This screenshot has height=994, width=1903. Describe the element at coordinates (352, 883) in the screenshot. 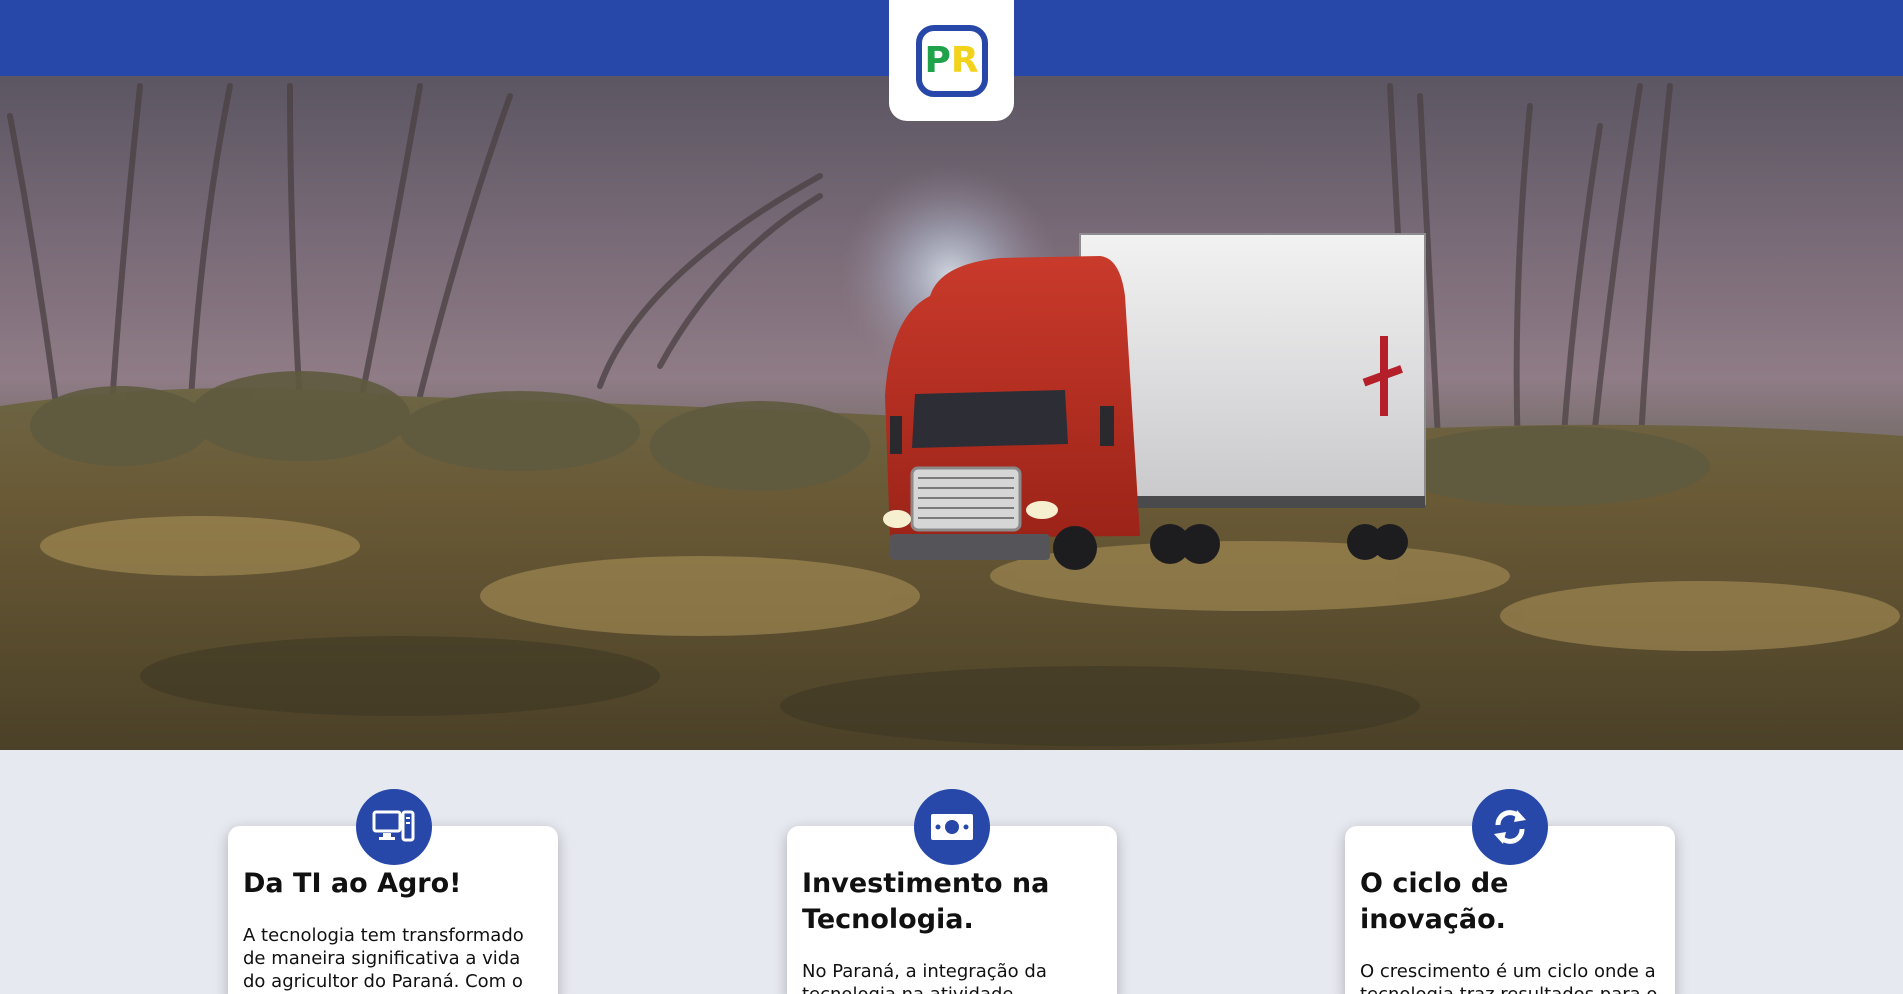

I see `card-title: Da TI ao Agro!` at that location.